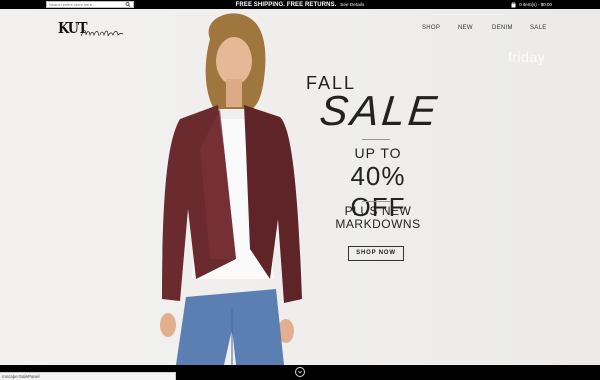  I want to click on brand-logo: KUT, so click(91, 30).